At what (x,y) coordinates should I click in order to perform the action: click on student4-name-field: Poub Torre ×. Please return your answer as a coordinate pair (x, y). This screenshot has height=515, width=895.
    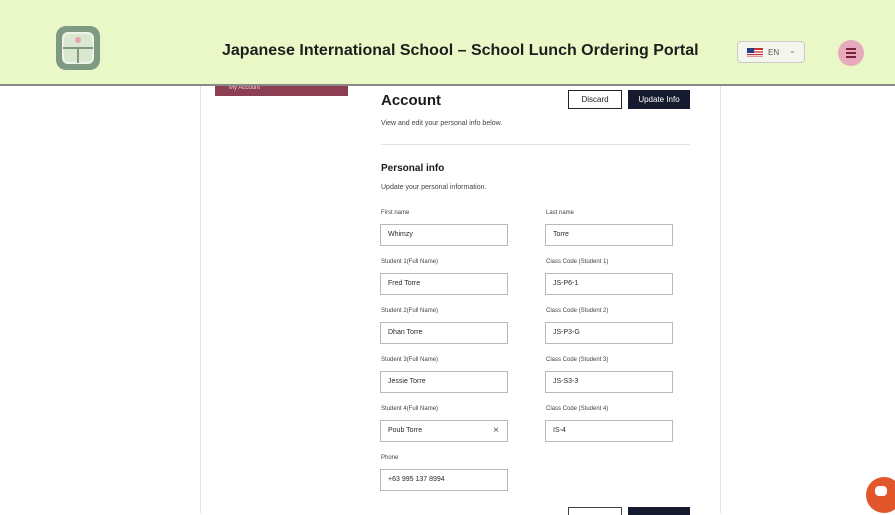
    Looking at the image, I should click on (444, 431).